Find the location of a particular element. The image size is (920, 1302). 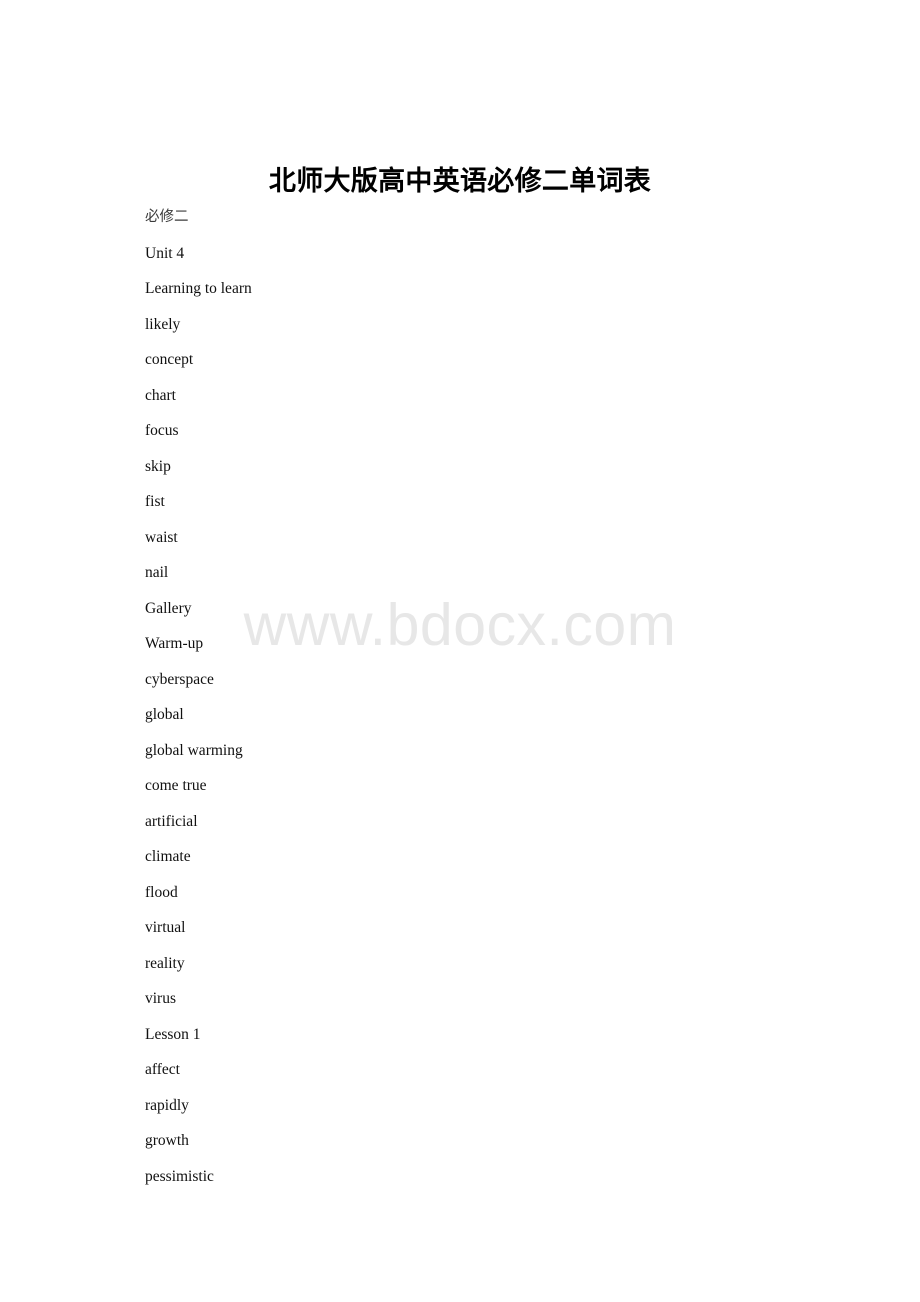

word-list-item: flood is located at coordinates (161, 892).